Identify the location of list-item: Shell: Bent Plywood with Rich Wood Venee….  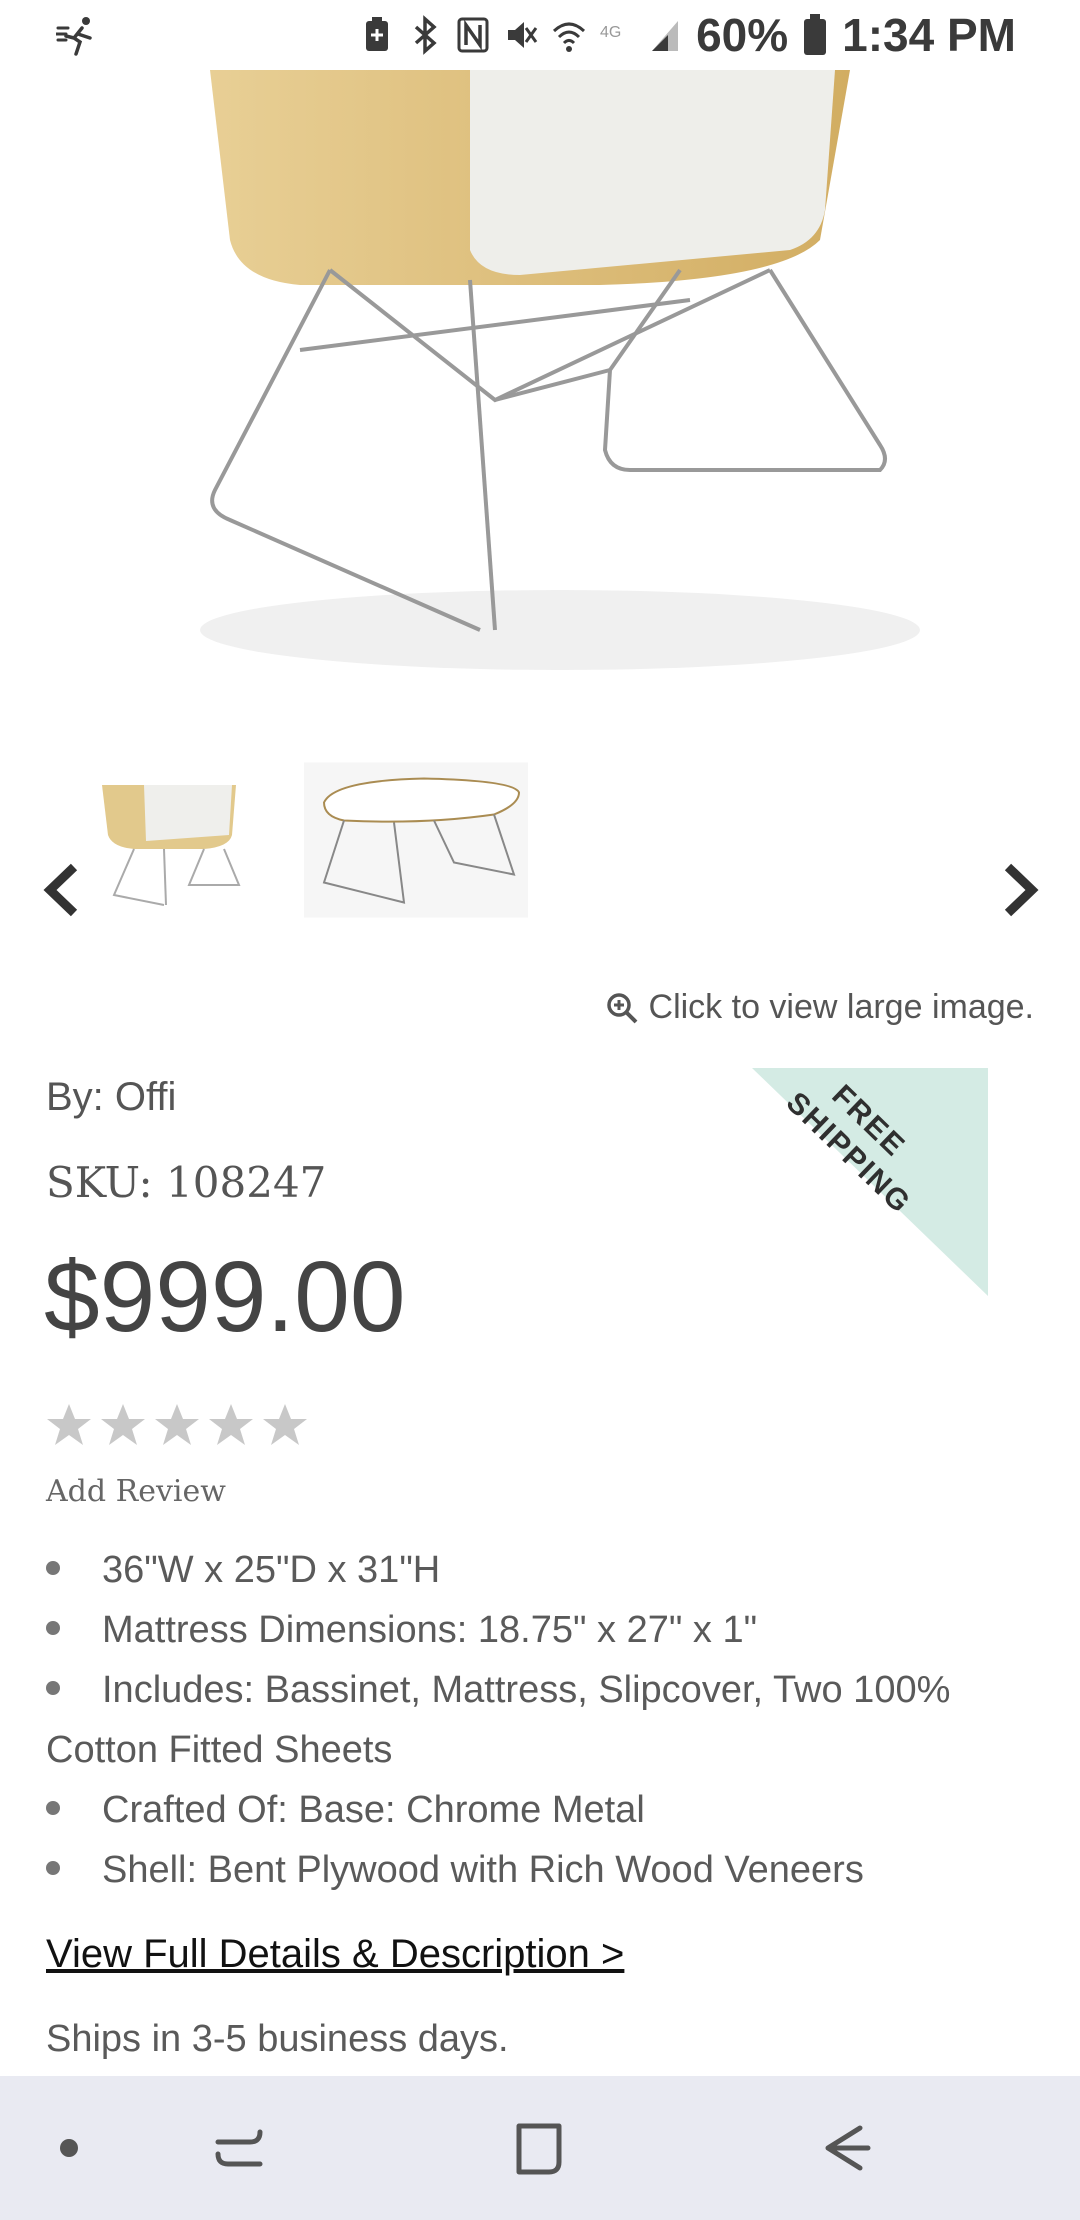
(546, 1870).